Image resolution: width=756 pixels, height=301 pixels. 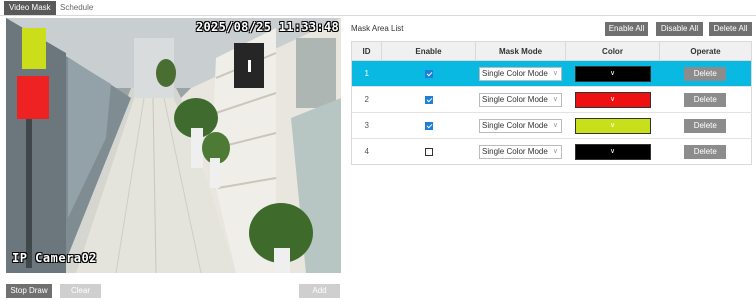 I want to click on add-button: Add, so click(x=319, y=291).